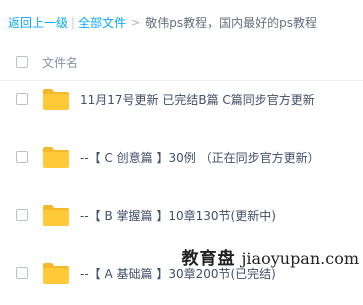 The image size is (363, 305). Describe the element at coordinates (178, 215) in the screenshot. I see `file-name: --【 B 掌握篇 】10章130节(更新中)` at that location.